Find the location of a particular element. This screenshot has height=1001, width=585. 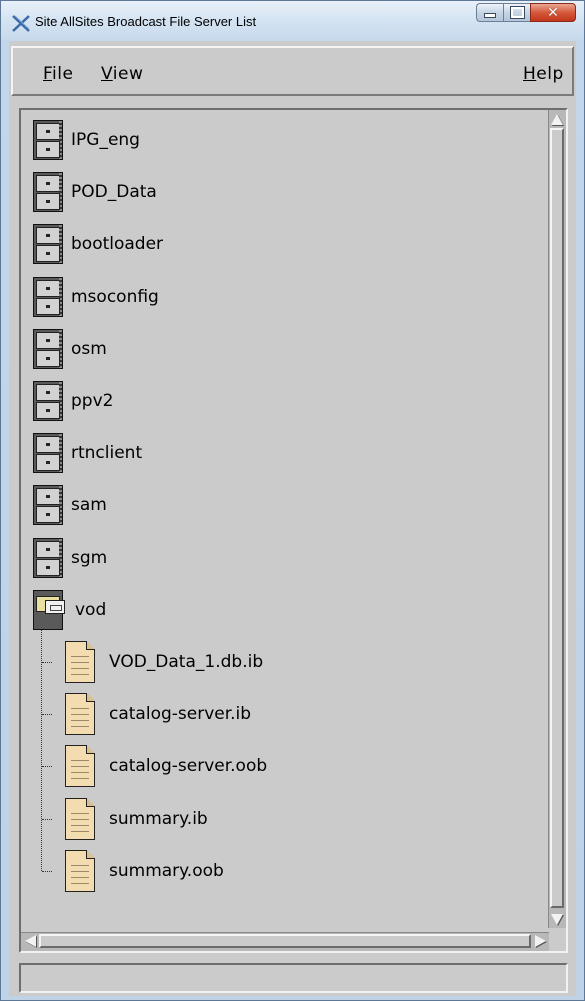

close-icon: ✕ is located at coordinates (553, 12).